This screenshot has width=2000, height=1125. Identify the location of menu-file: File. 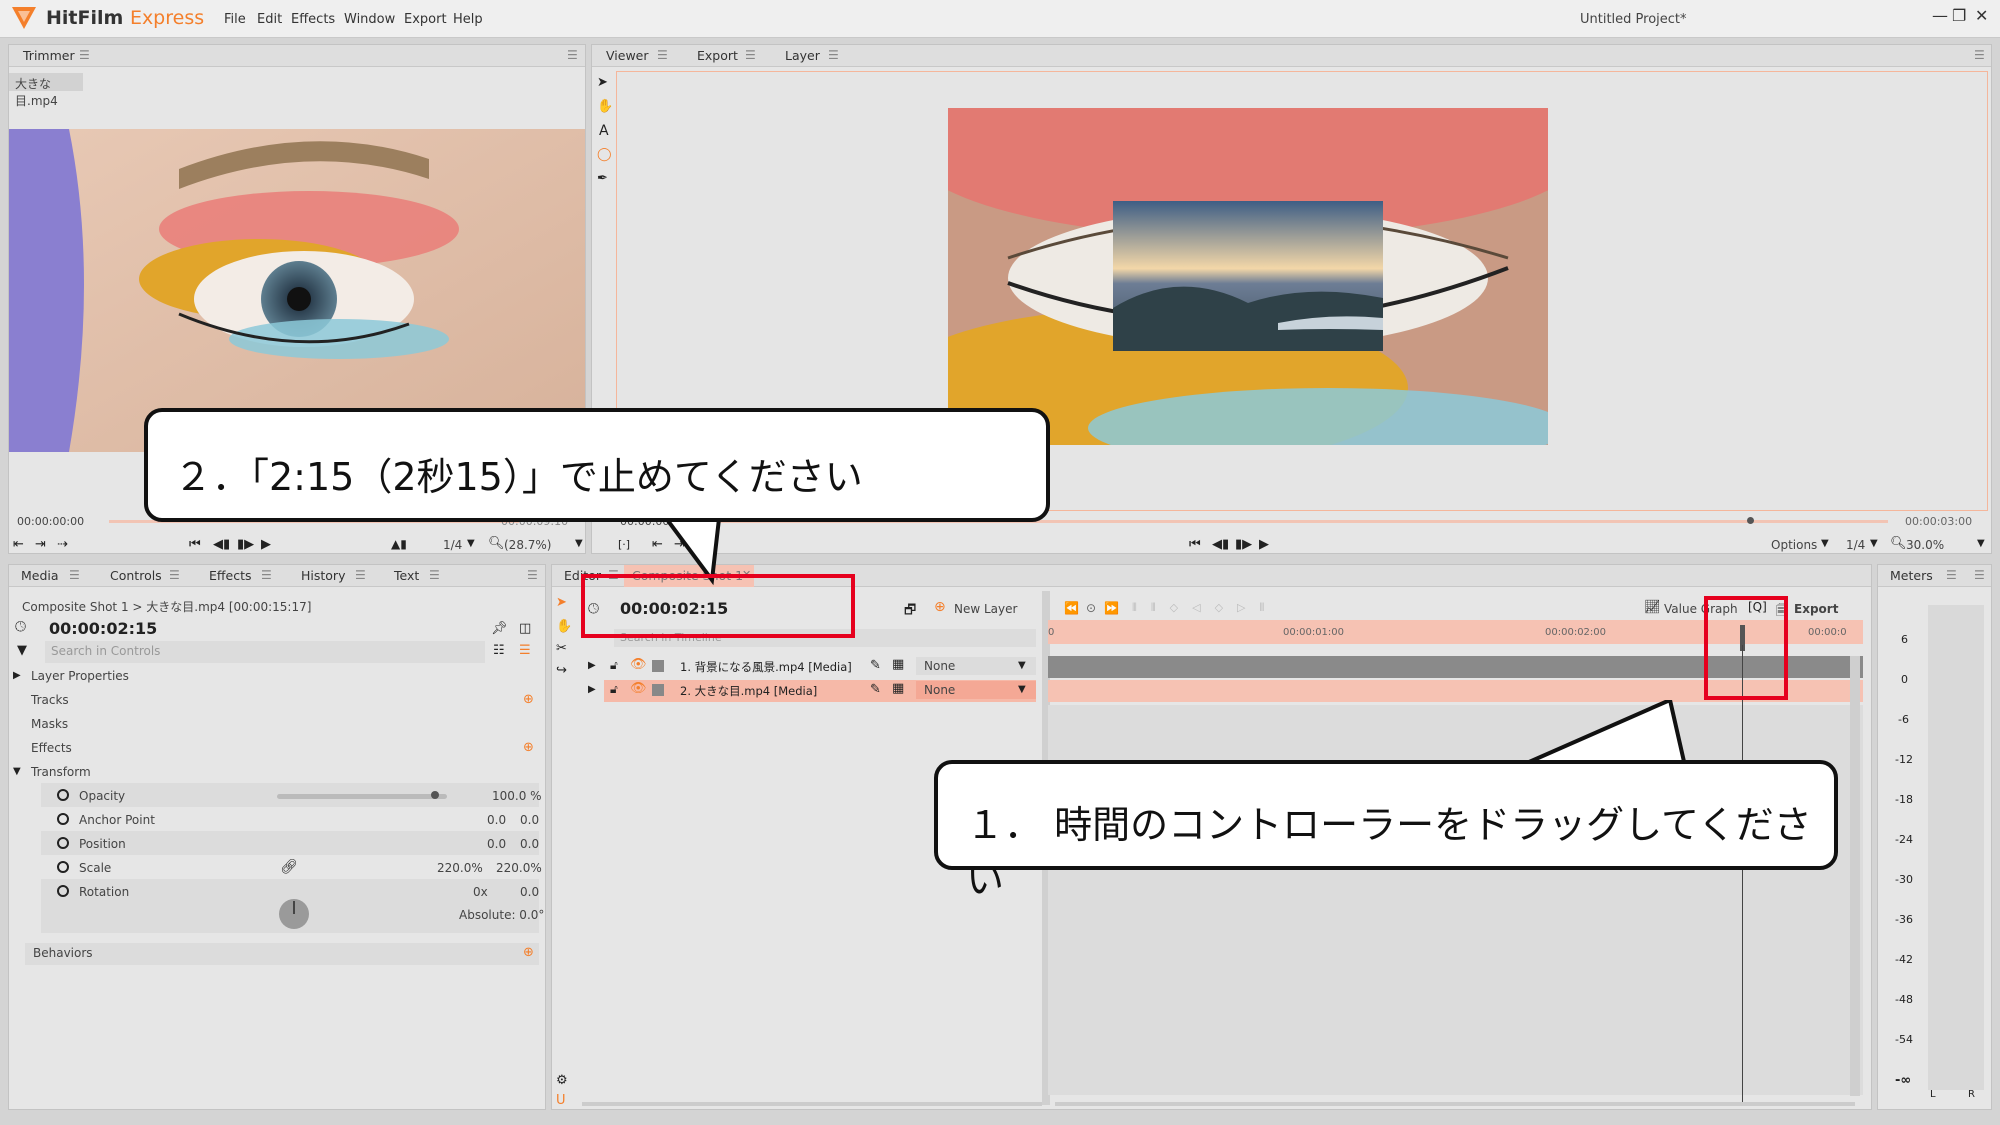
(235, 19).